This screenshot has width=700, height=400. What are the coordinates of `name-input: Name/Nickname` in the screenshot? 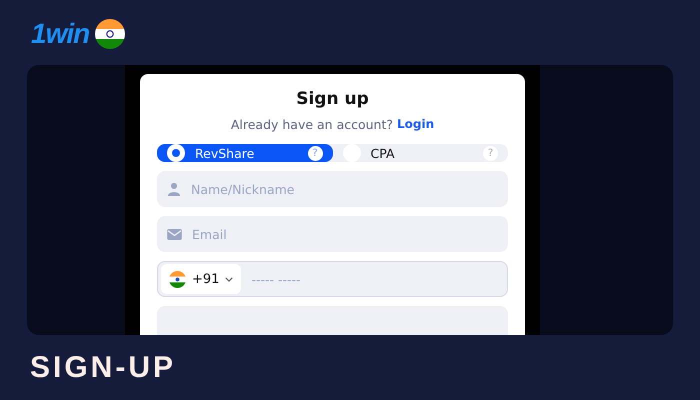 It's located at (343, 189).